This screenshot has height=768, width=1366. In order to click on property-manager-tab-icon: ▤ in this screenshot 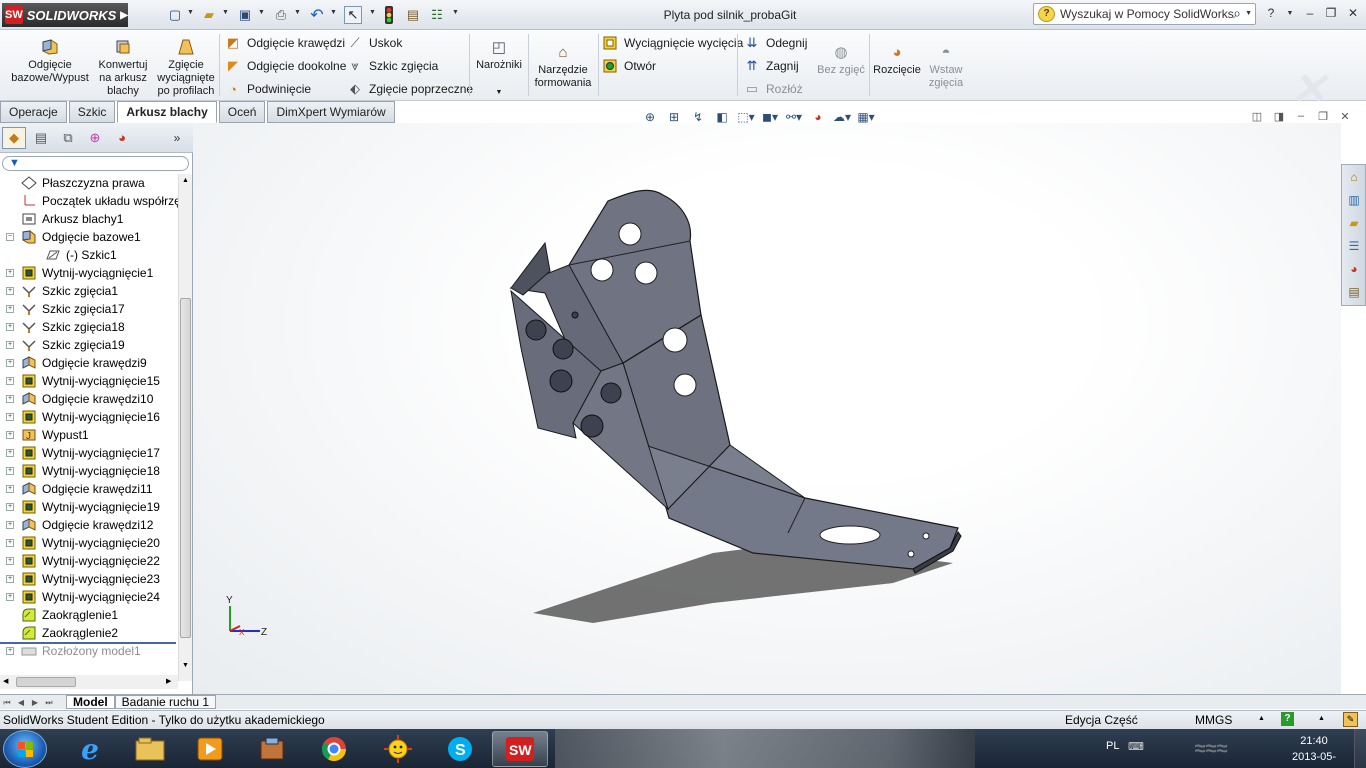, I will do `click(41, 138)`.